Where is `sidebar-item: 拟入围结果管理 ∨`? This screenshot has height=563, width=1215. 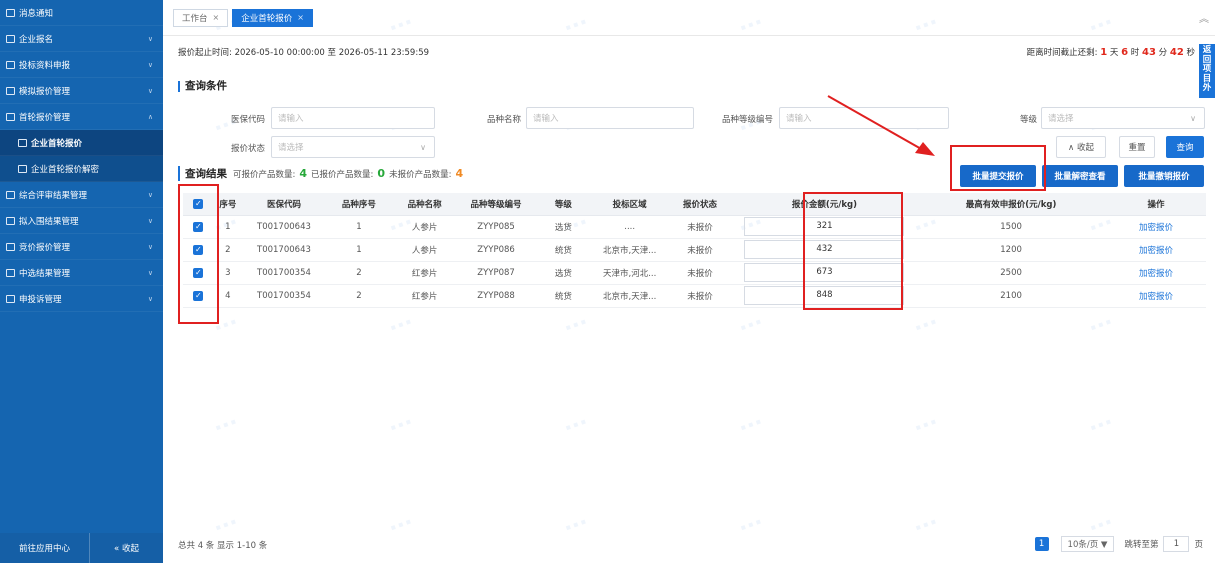 sidebar-item: 拟入围结果管理 ∨ is located at coordinates (81, 221).